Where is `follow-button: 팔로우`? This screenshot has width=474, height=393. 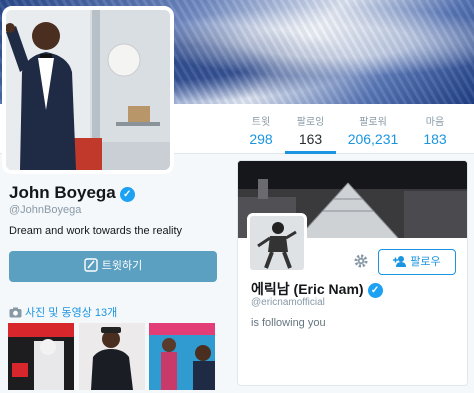
follow-button: 팔로우 is located at coordinates (417, 262).